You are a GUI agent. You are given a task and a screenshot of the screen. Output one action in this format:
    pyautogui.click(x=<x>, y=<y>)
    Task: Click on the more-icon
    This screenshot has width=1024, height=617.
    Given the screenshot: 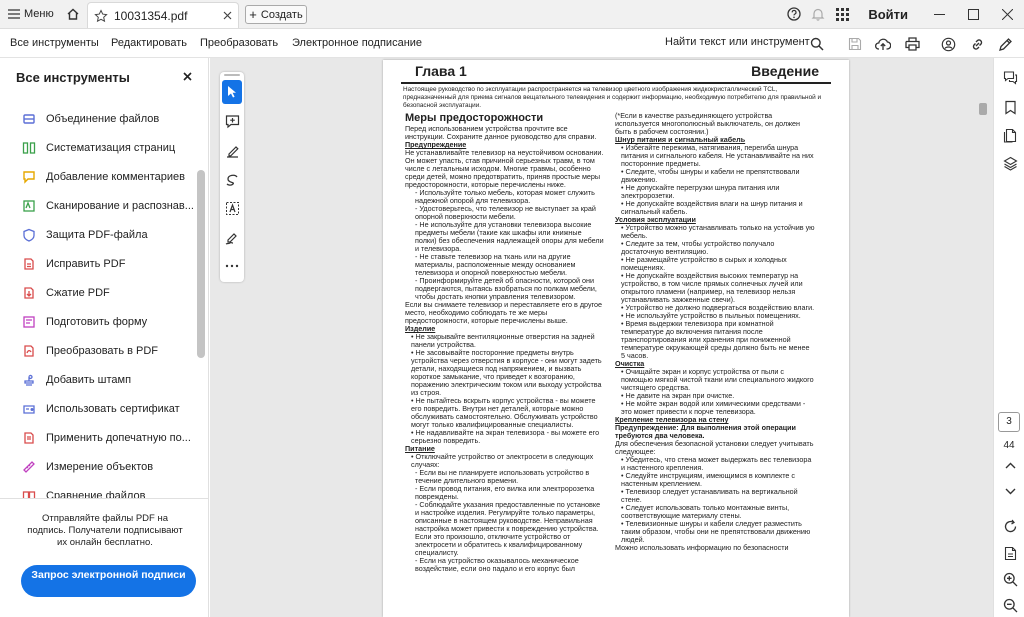 What is the action you would take?
    pyautogui.click(x=232, y=266)
    